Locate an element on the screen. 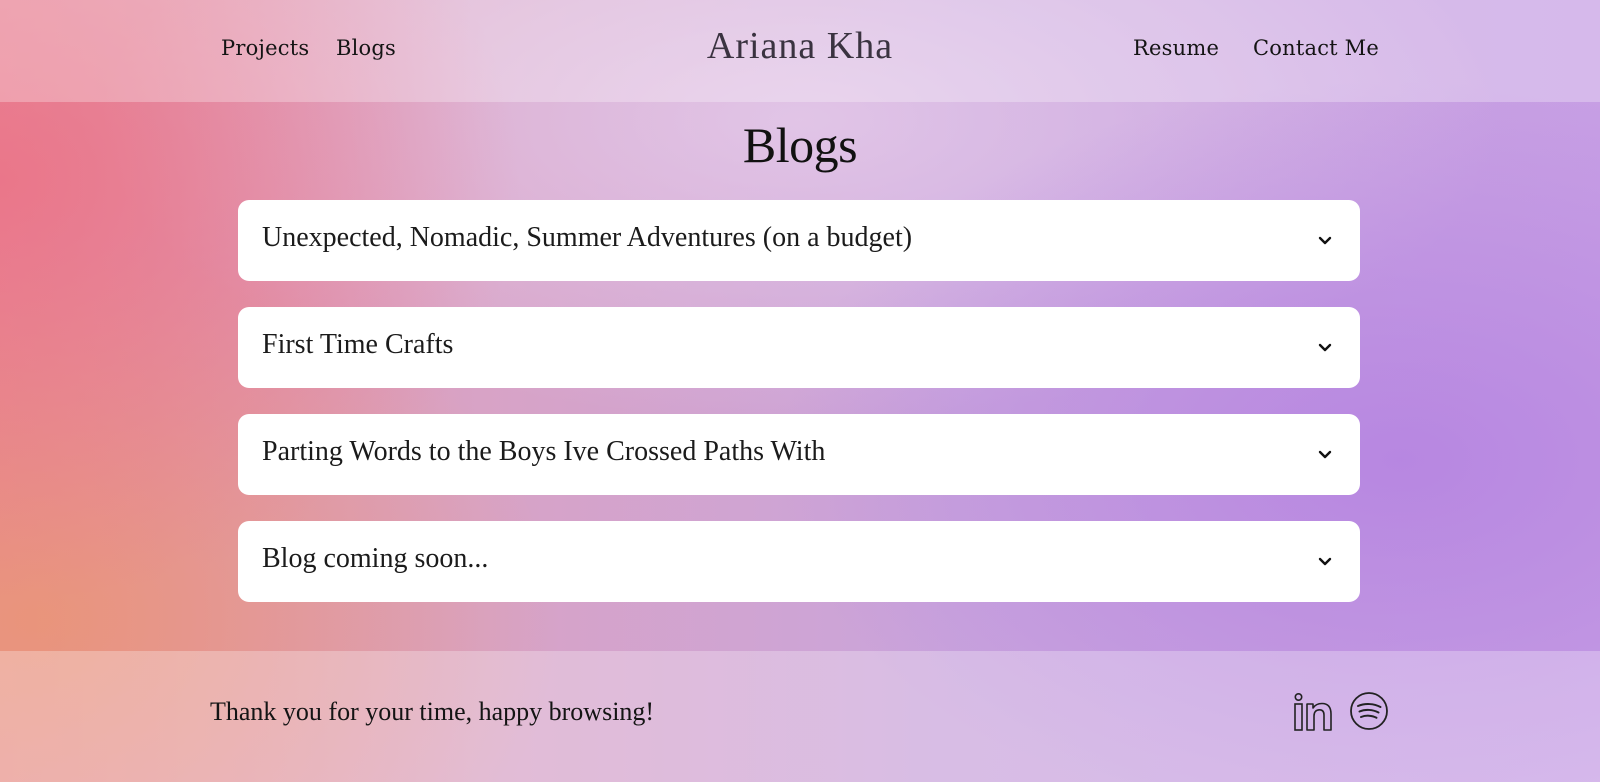 Image resolution: width=1600 pixels, height=782 pixels. accordion-item-title: First Time Crafts is located at coordinates (358, 344).